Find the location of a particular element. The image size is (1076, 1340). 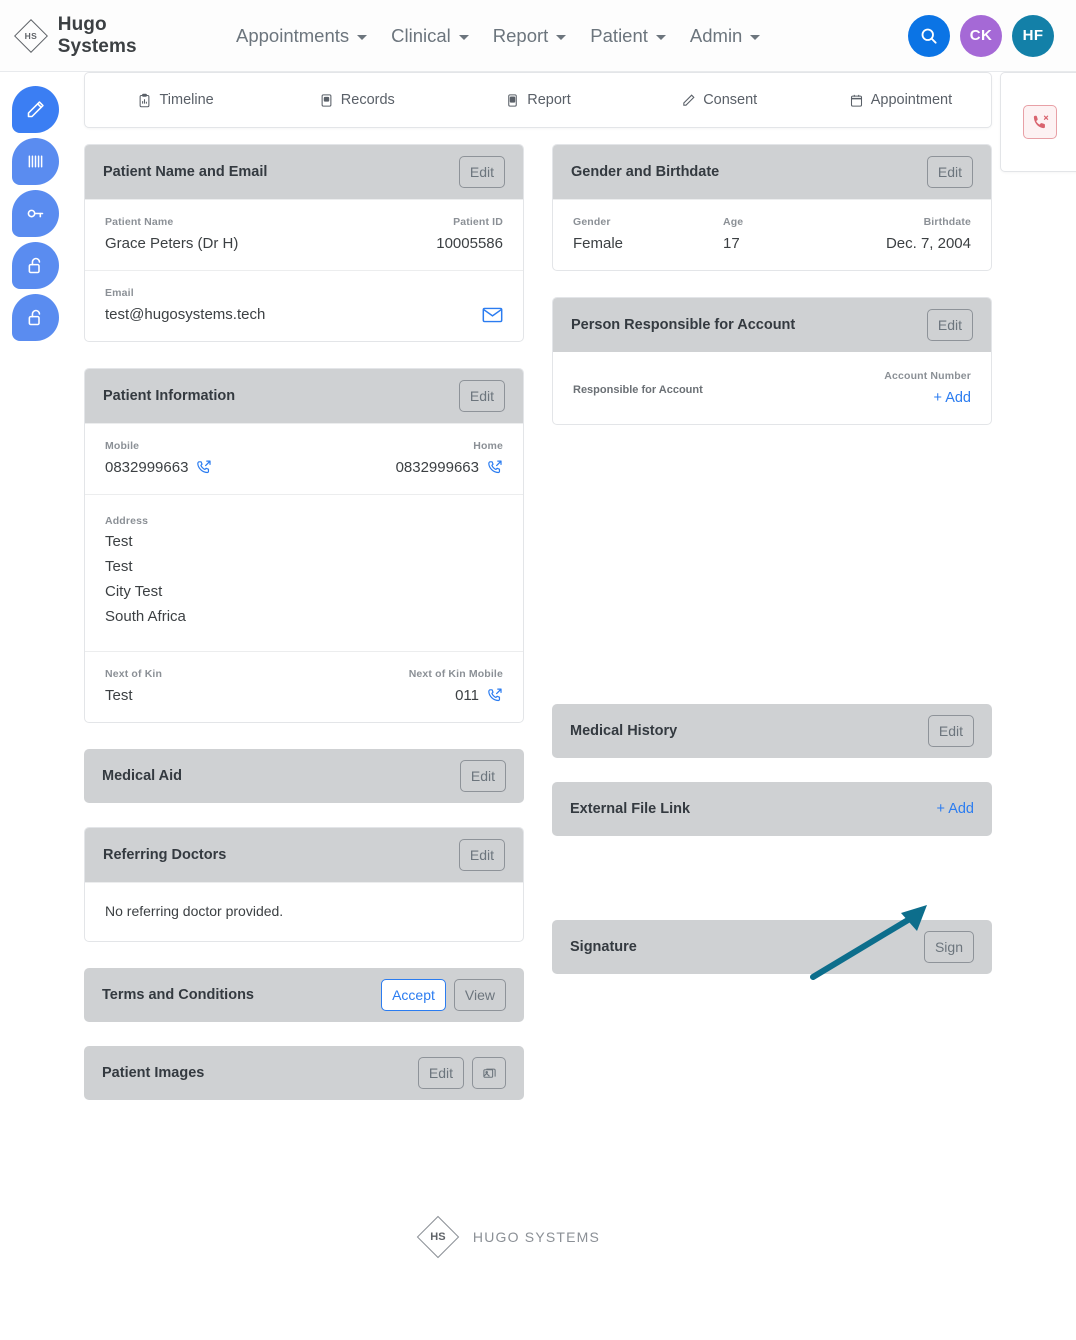

address-label: Address is located at coordinates (127, 521).